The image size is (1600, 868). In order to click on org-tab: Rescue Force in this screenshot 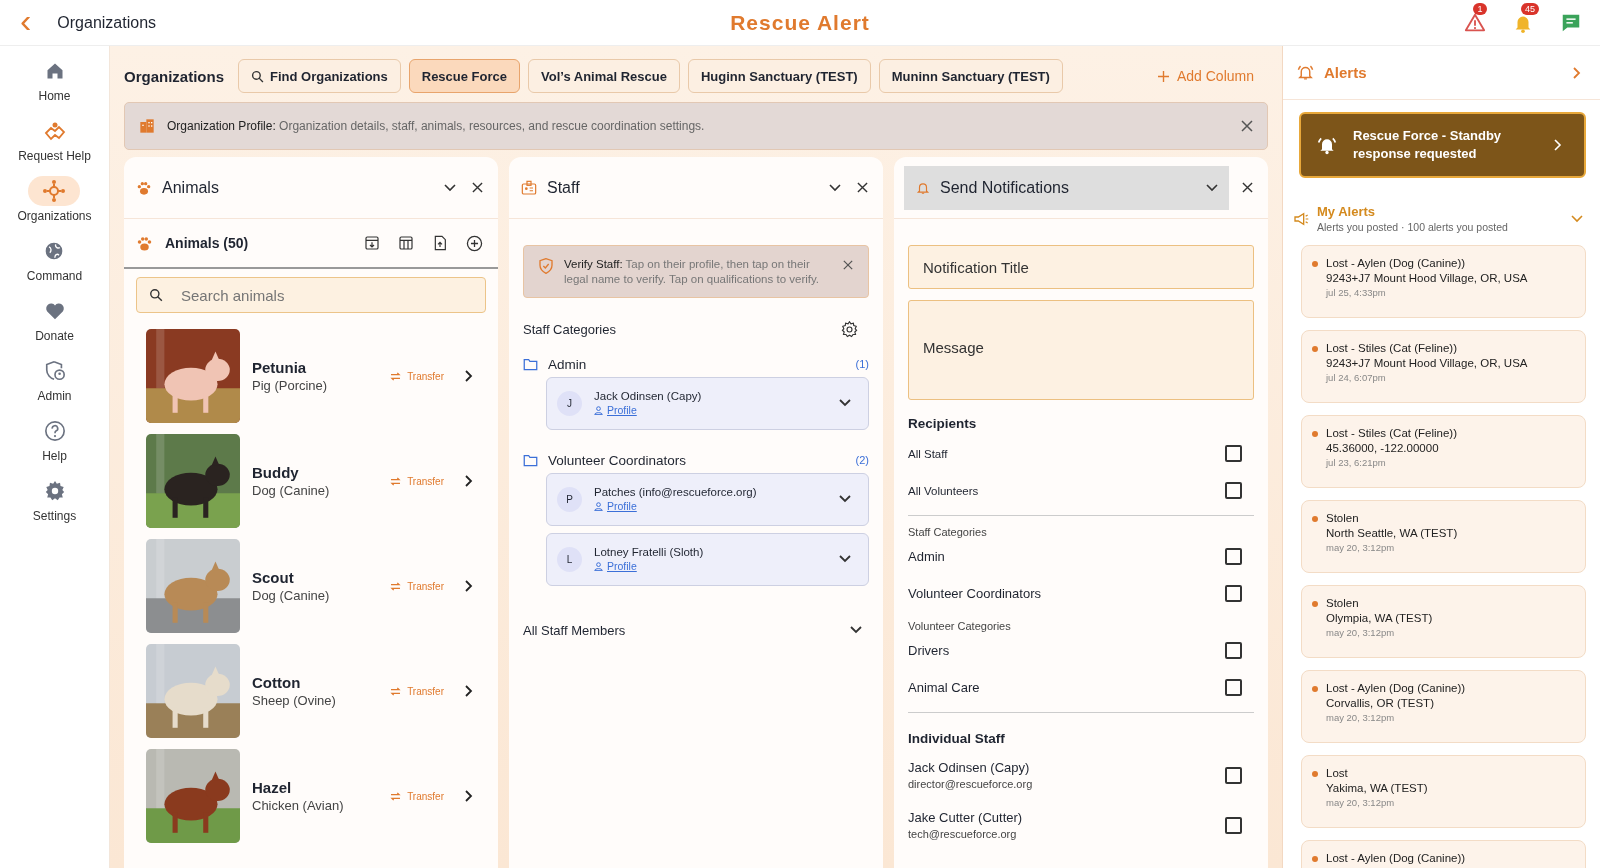, I will do `click(464, 76)`.